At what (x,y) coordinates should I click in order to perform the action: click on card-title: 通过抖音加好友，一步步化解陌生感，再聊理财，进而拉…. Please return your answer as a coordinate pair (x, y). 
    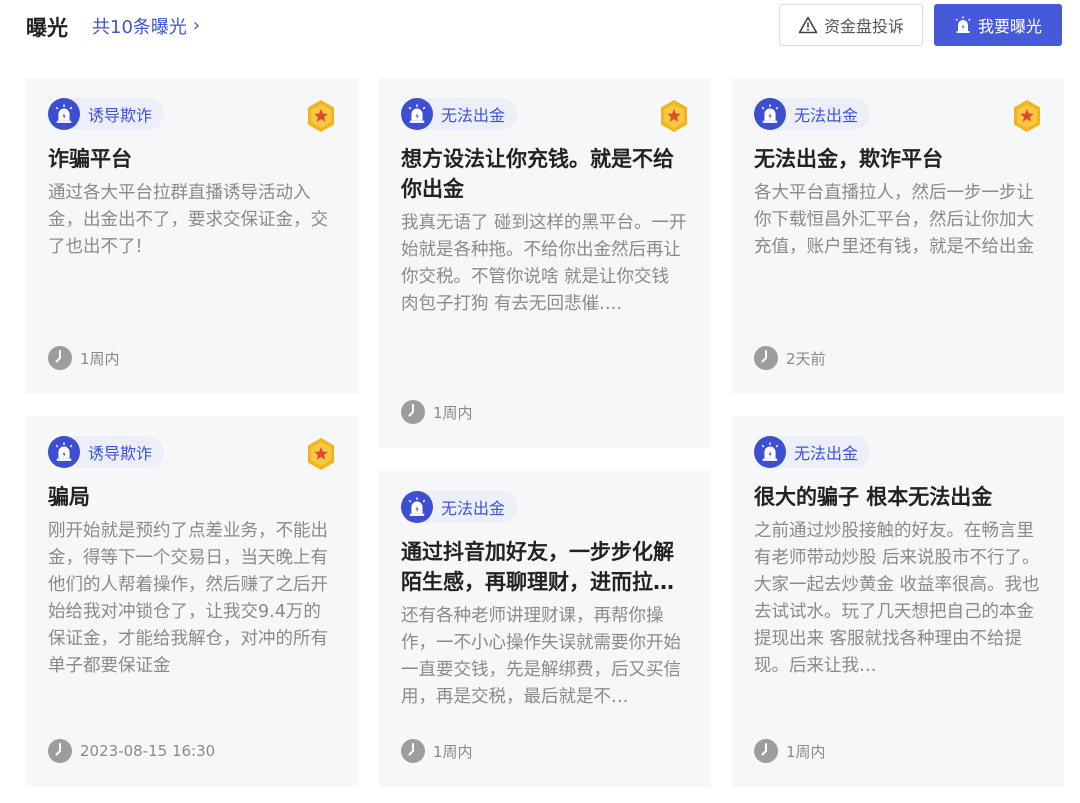
    Looking at the image, I should click on (537, 567).